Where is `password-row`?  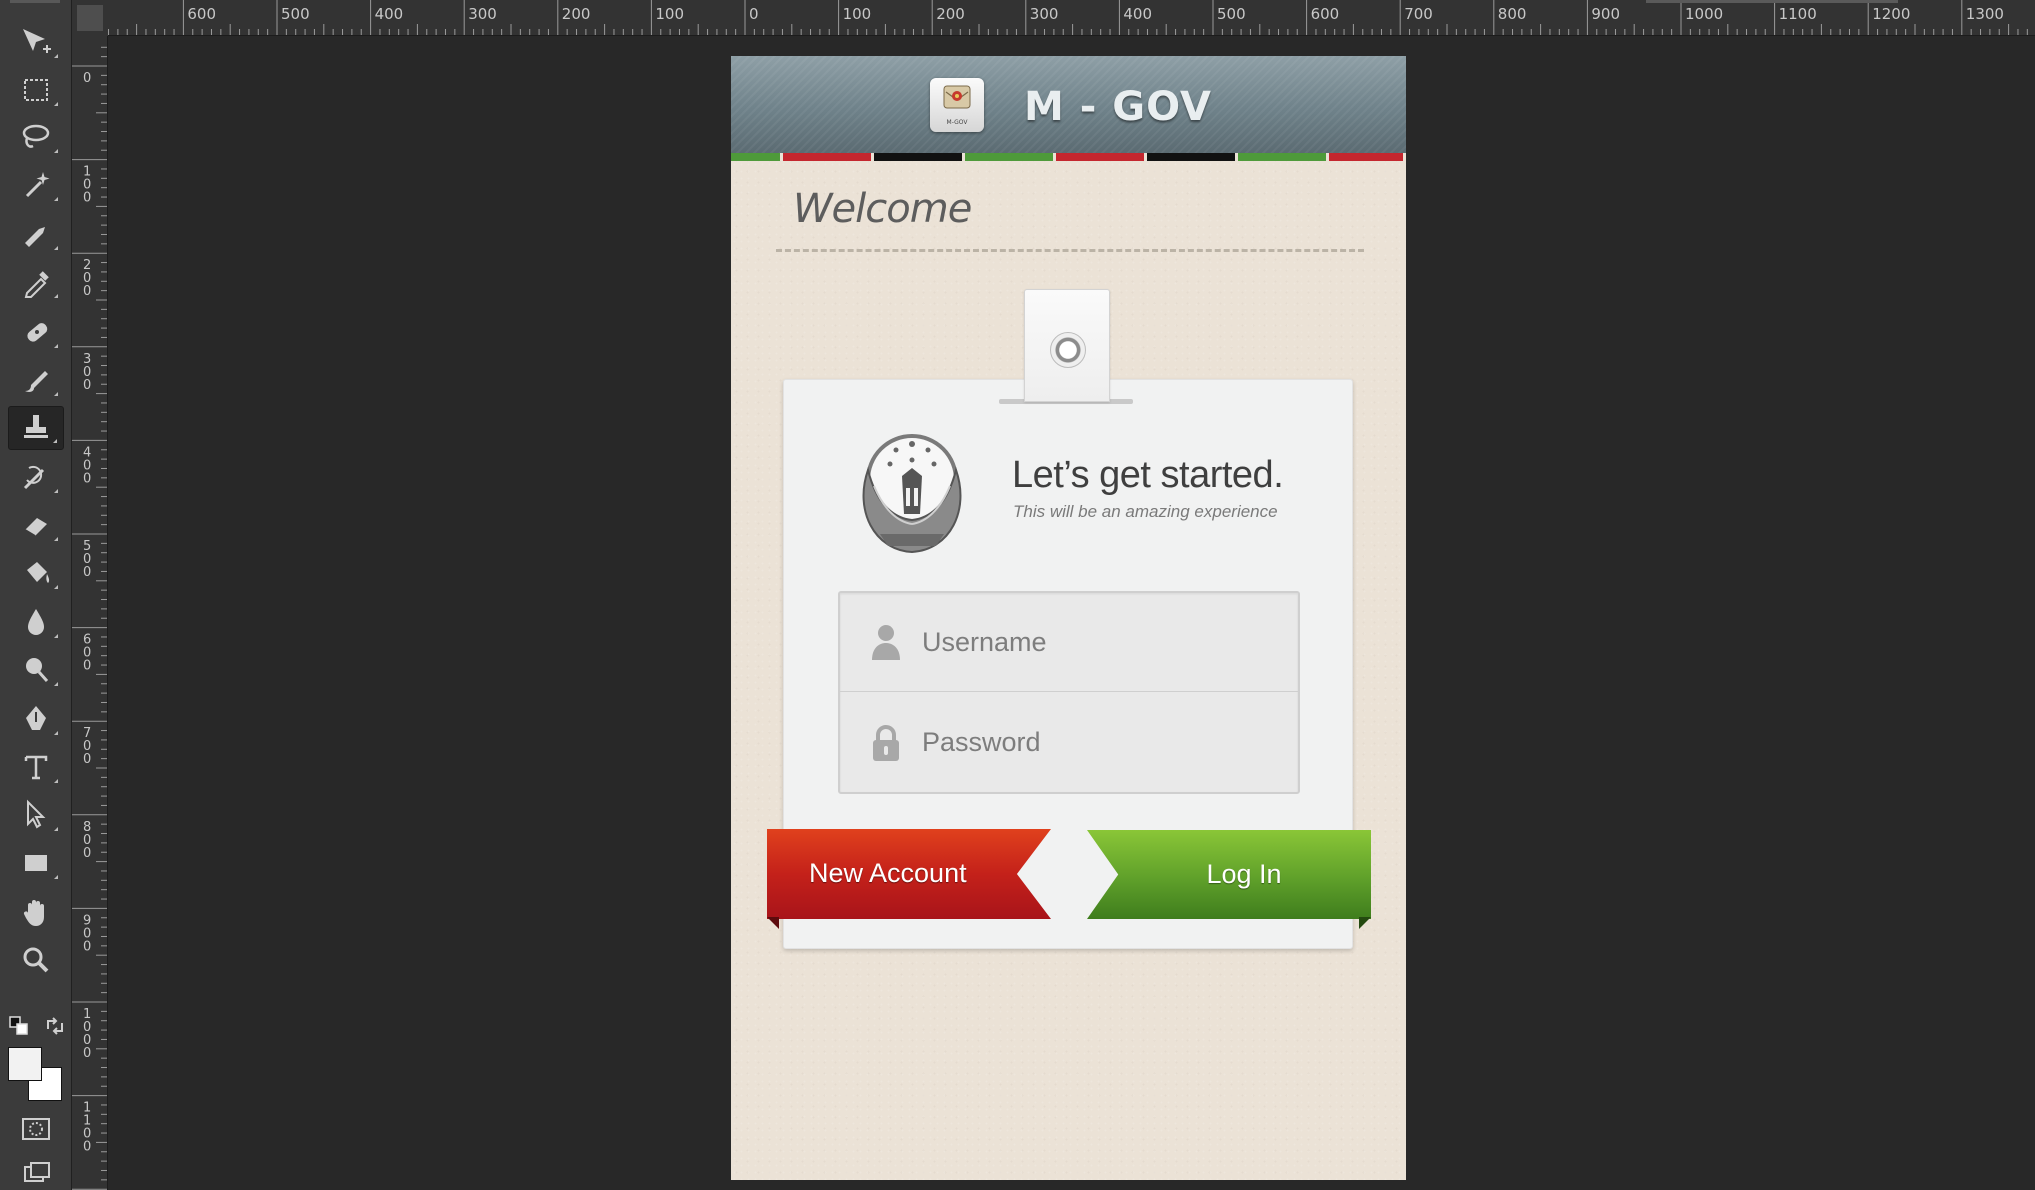 password-row is located at coordinates (1069, 742).